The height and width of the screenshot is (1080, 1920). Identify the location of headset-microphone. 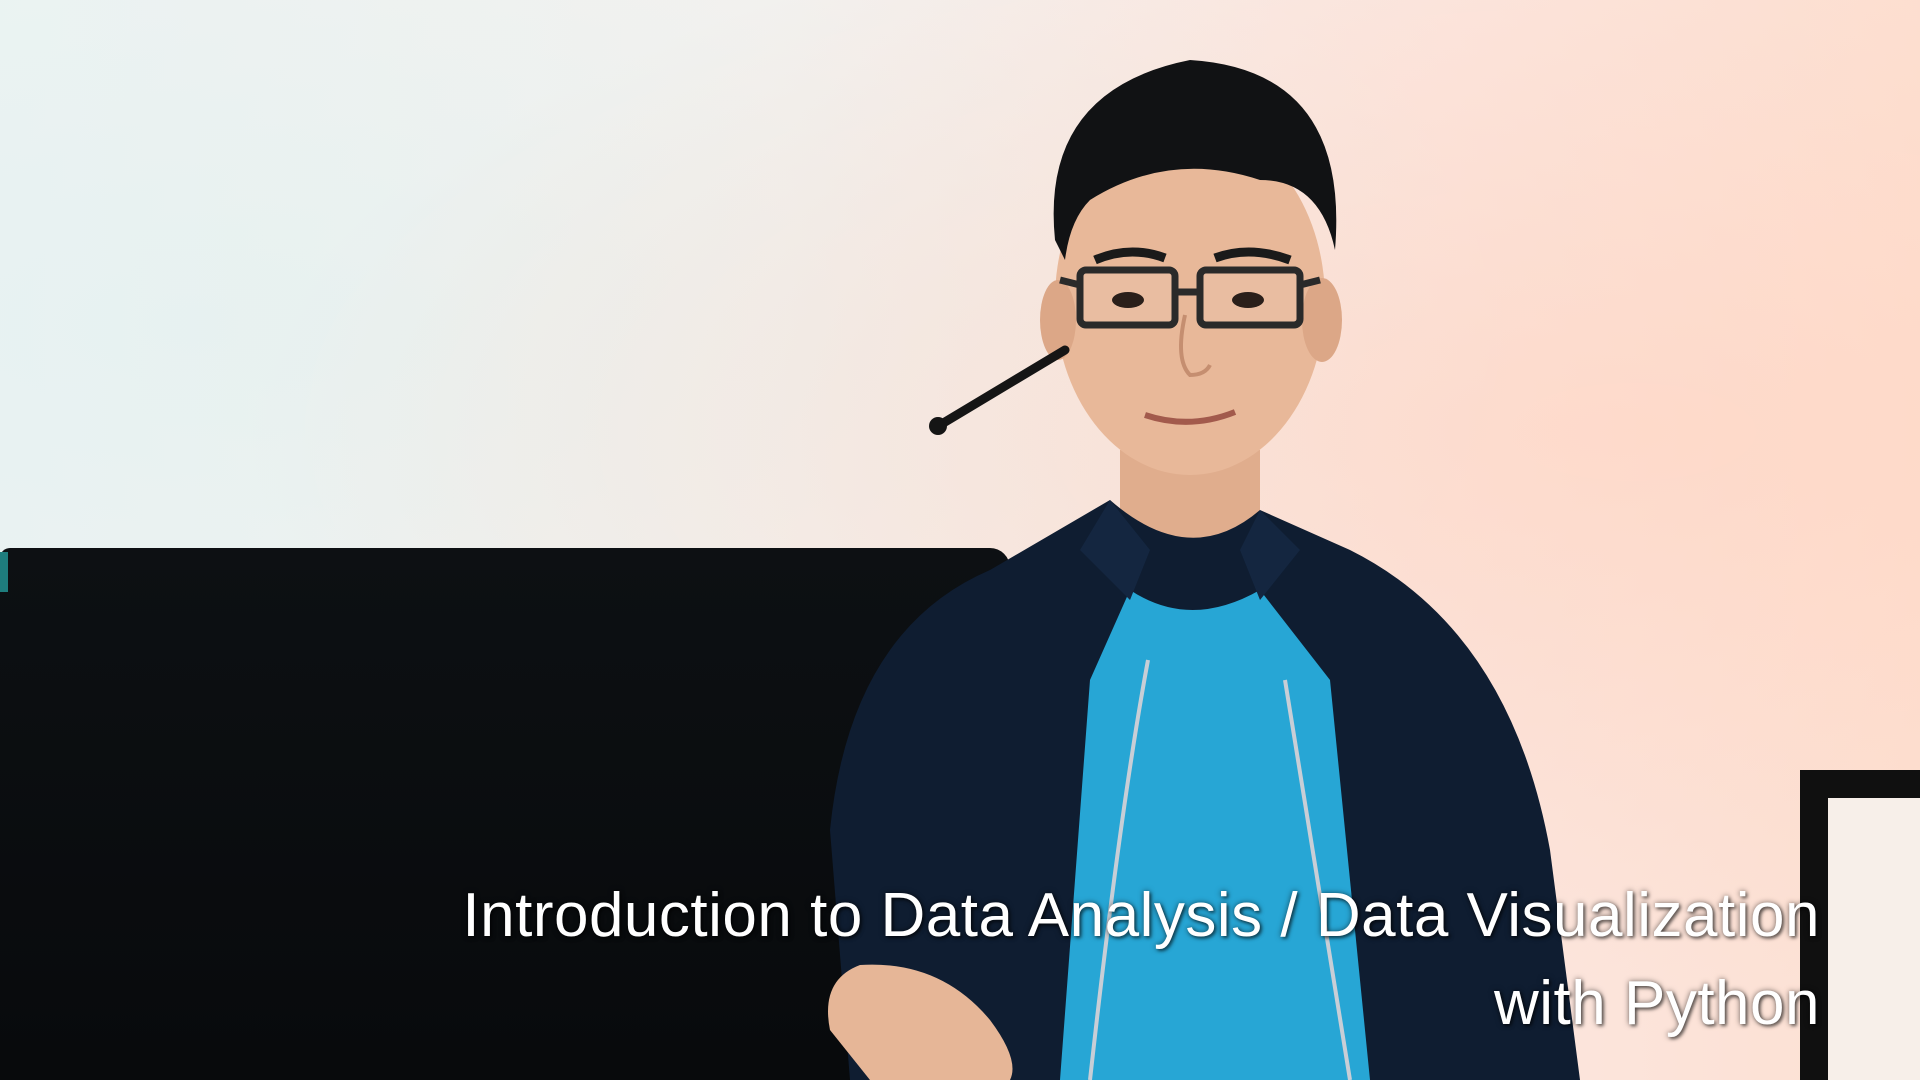
(1002, 387).